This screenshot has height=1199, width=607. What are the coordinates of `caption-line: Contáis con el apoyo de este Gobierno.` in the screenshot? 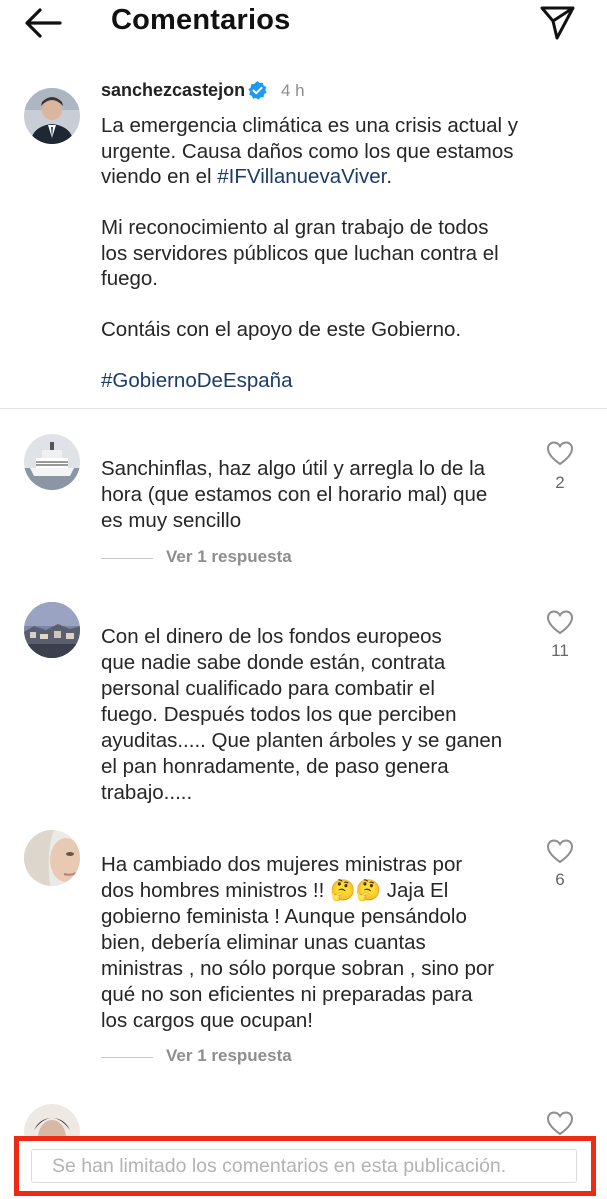 It's located at (281, 329).